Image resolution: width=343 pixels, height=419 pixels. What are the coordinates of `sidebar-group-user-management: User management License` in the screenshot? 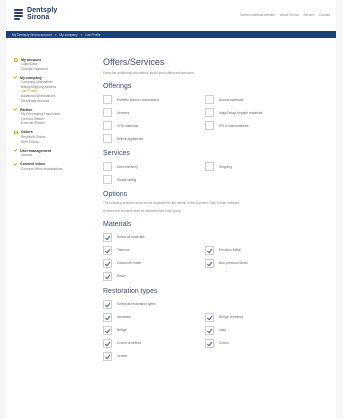 It's located at (53, 153).